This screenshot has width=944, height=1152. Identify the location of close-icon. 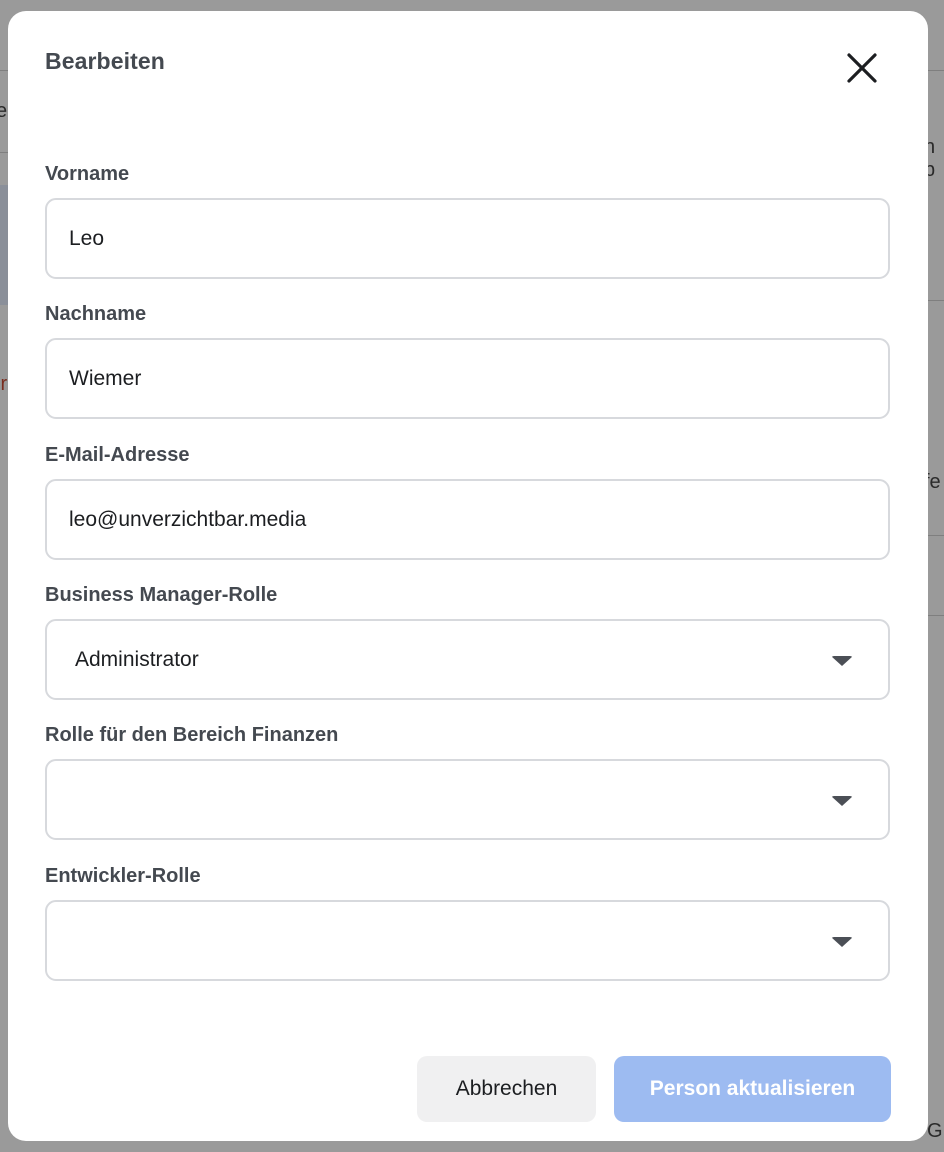
(862, 68).